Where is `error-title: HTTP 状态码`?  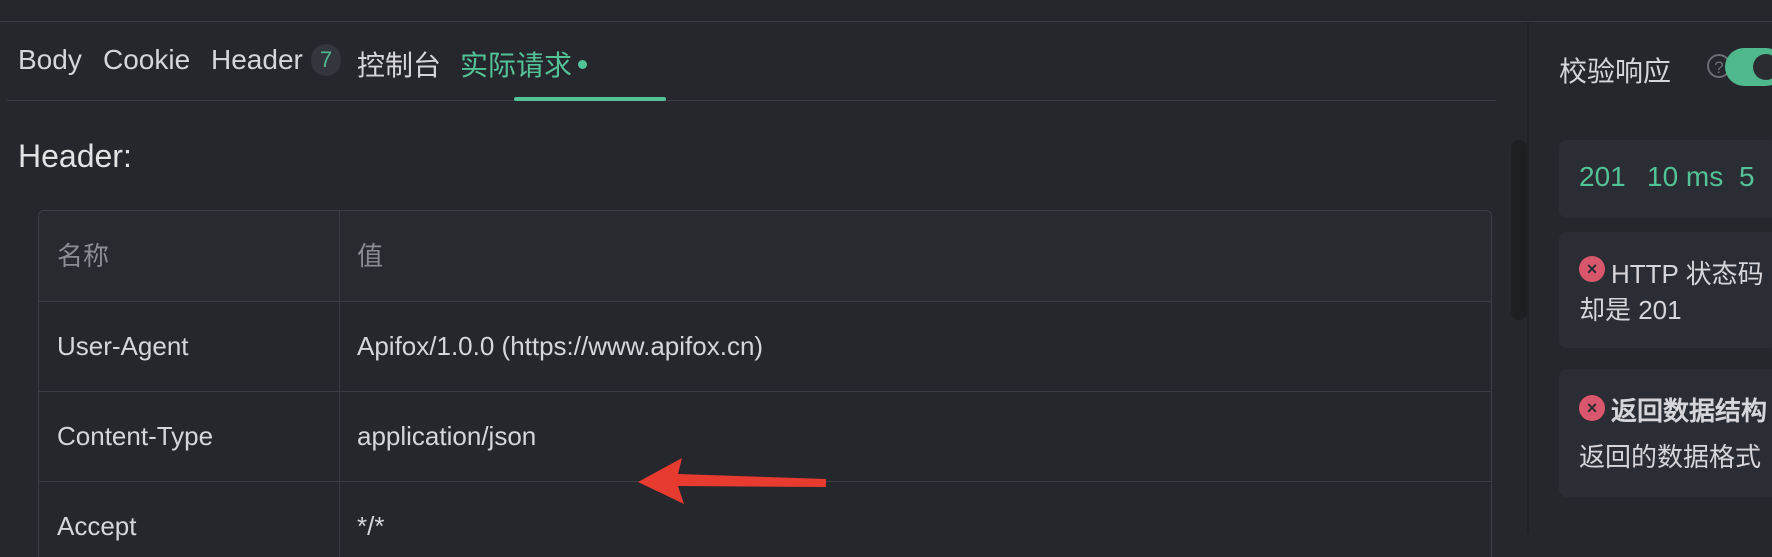
error-title: HTTP 状态码 is located at coordinates (1687, 274).